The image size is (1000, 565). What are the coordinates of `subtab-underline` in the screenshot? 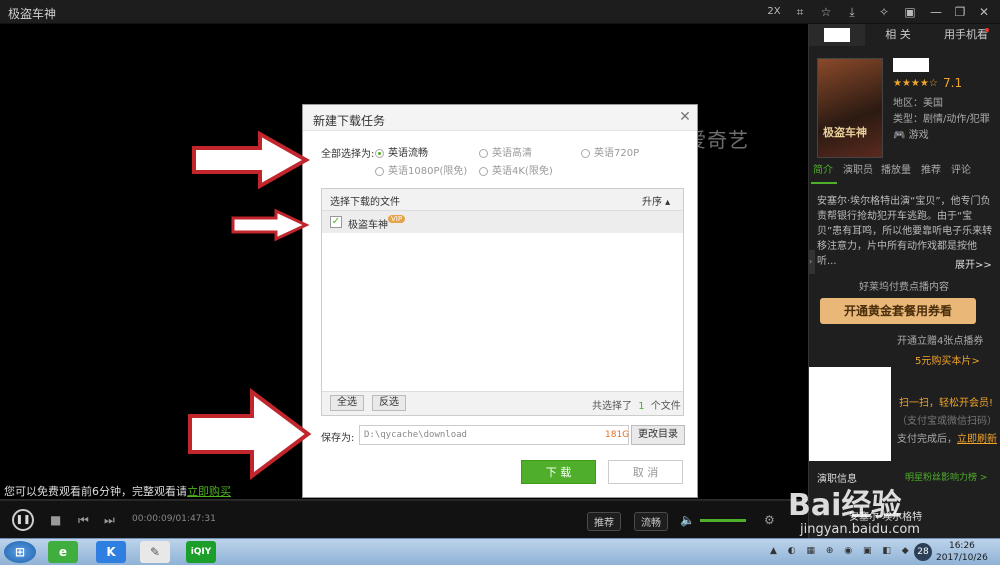 It's located at (824, 183).